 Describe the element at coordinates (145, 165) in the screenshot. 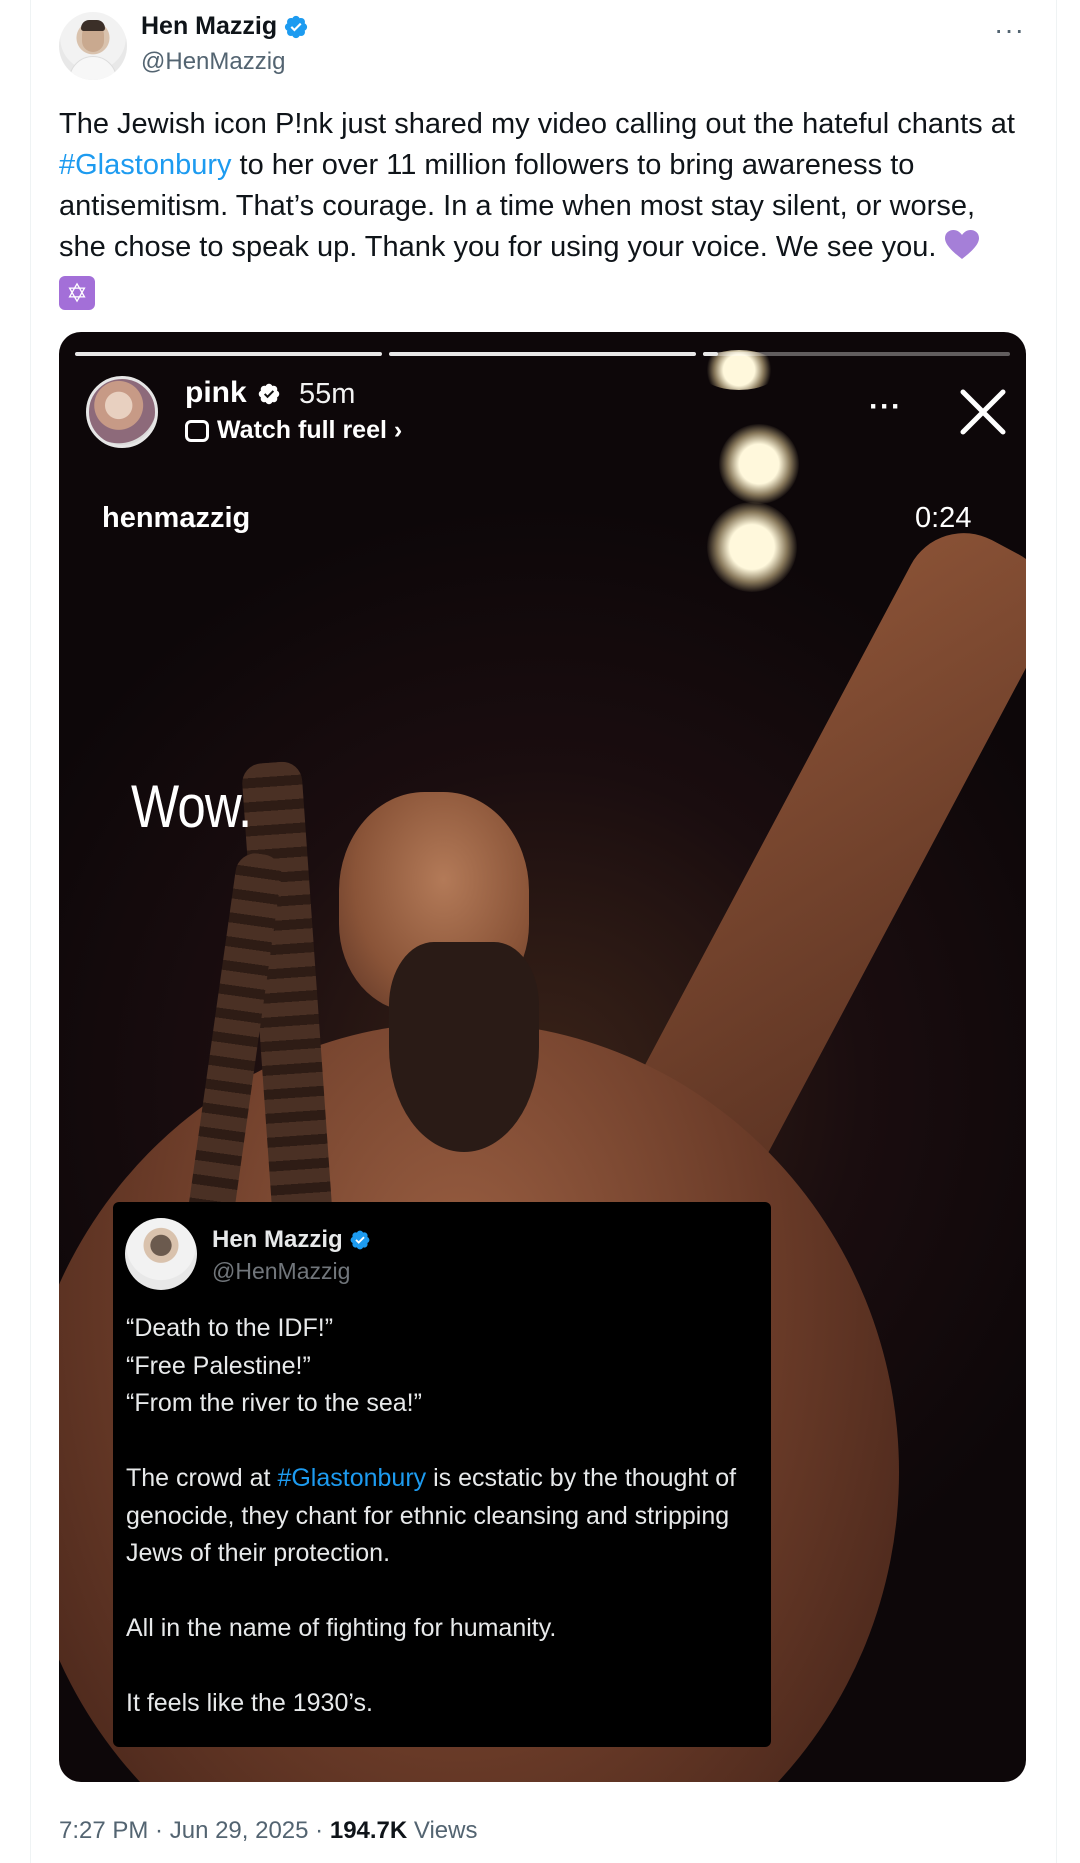

I see `hashtag-link: #Glastonbury` at that location.